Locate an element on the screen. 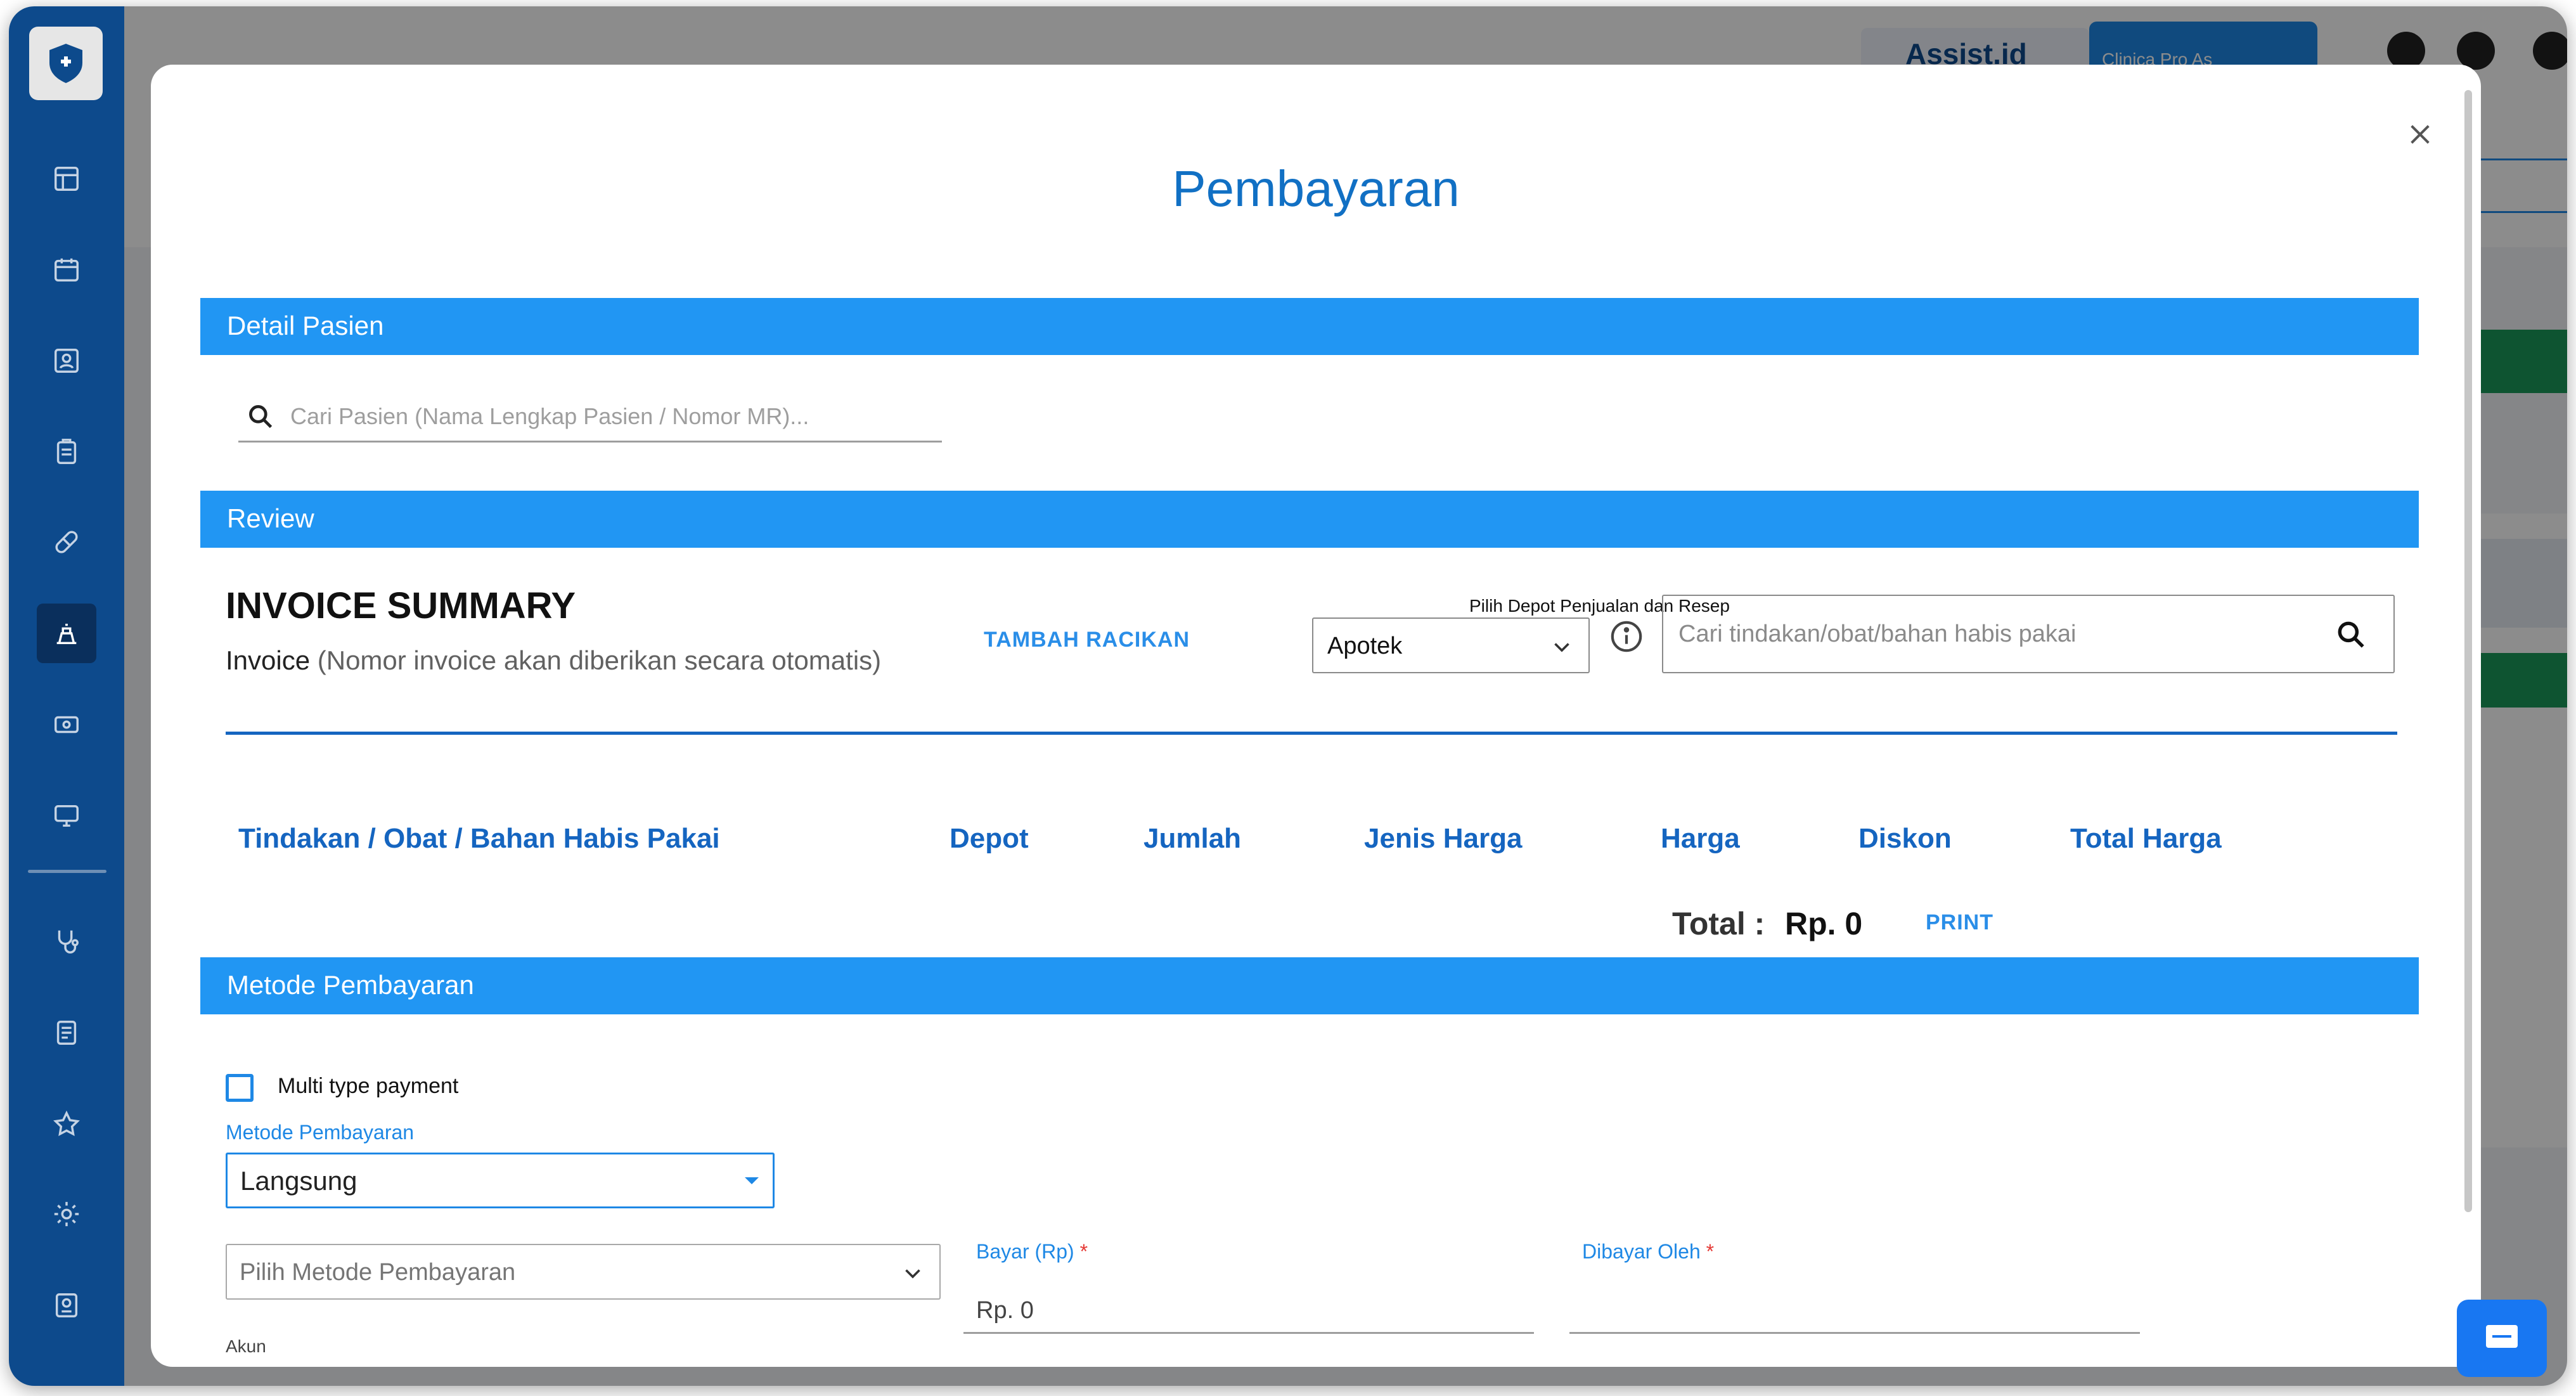  bayar-label-text: Bayar (Rp) is located at coordinates (1025, 1251).